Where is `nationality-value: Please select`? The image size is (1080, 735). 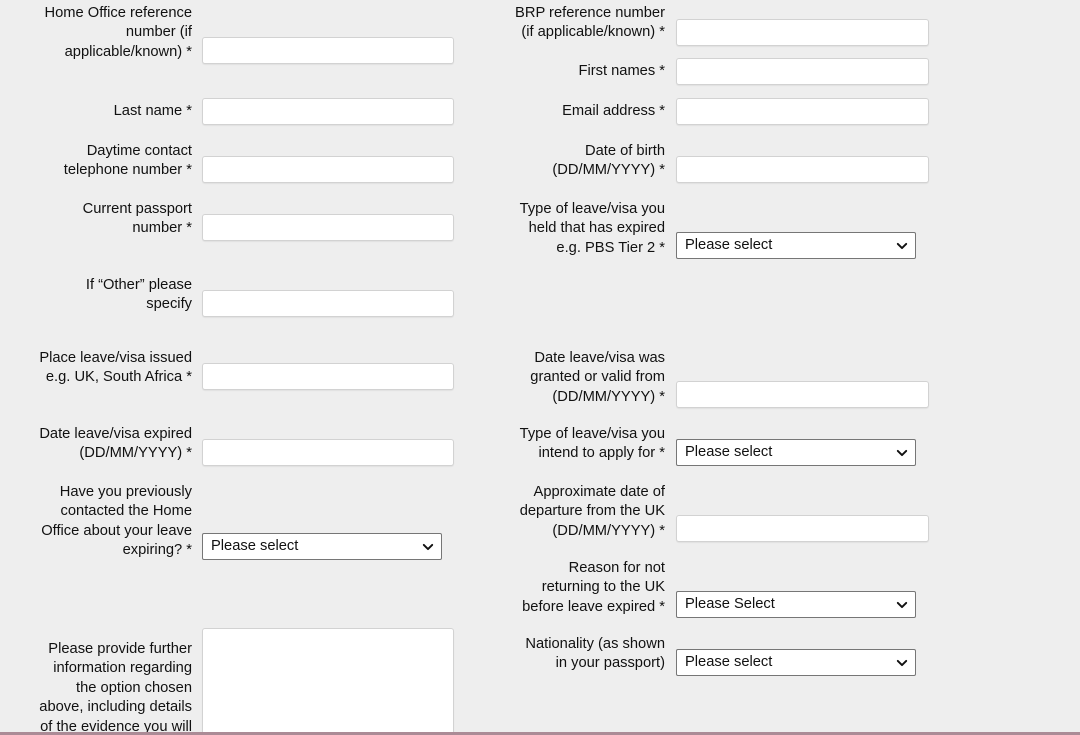
nationality-value: Please select is located at coordinates (729, 662).